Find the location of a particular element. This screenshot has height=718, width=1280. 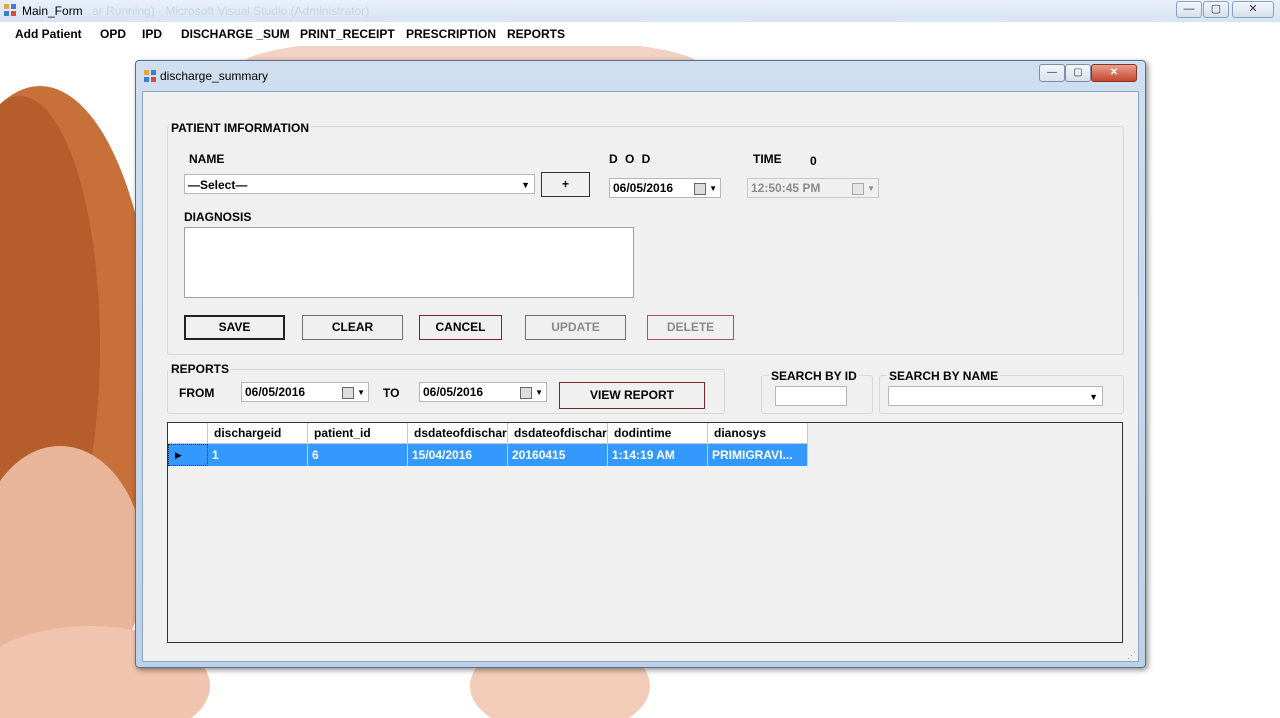

view-report-button: VIEW REPORT is located at coordinates (632, 395).